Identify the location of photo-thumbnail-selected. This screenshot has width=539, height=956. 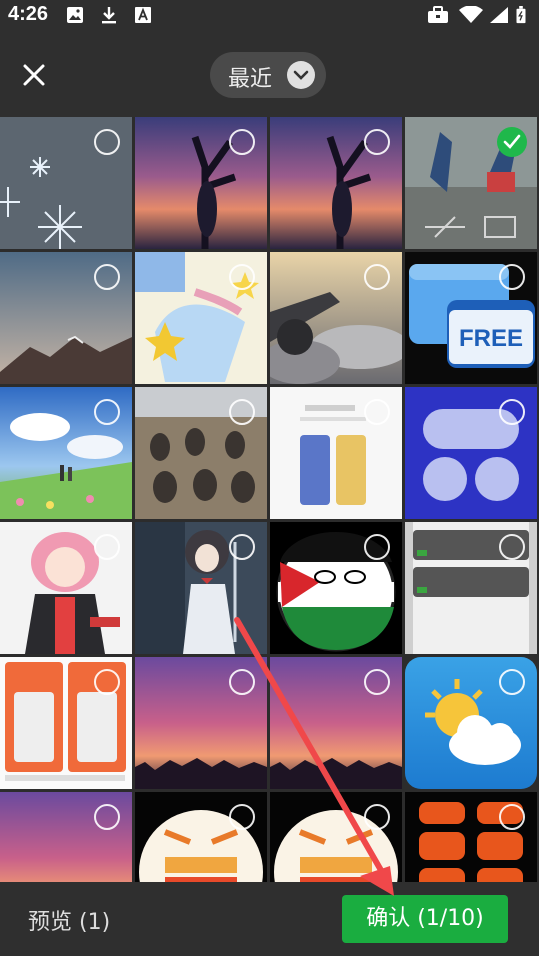
(471, 183).